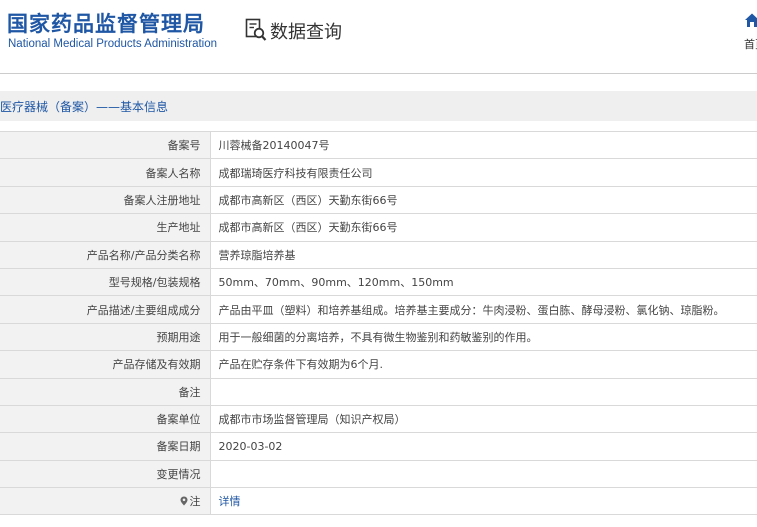  Describe the element at coordinates (105, 227) in the screenshot. I see `field-label: 生产地址` at that location.